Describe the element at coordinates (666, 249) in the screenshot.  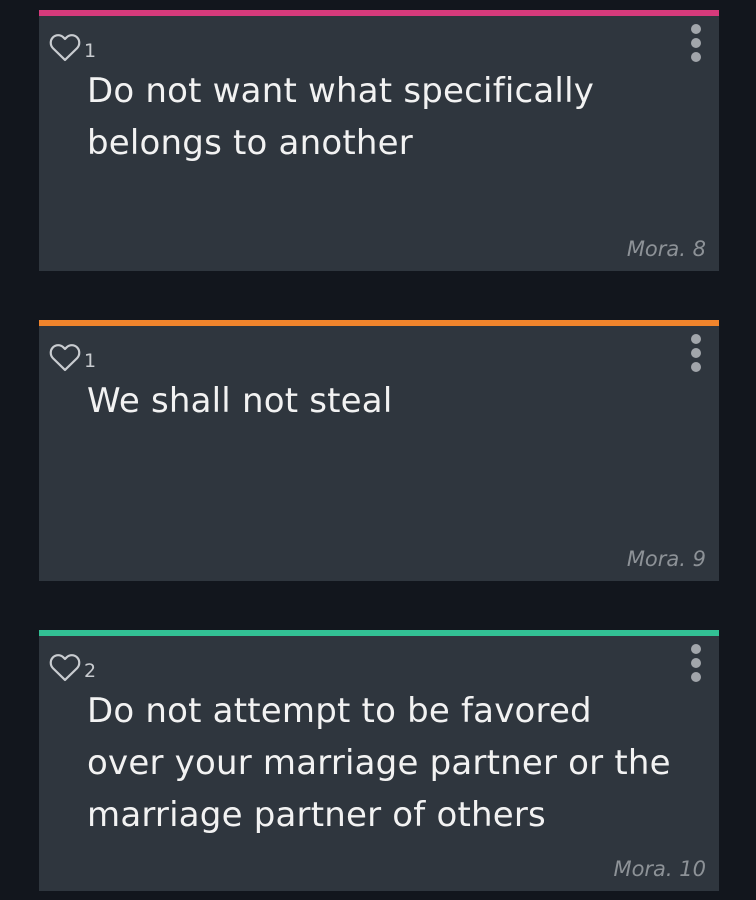
I see `rule-reference: Mora. 8` at that location.